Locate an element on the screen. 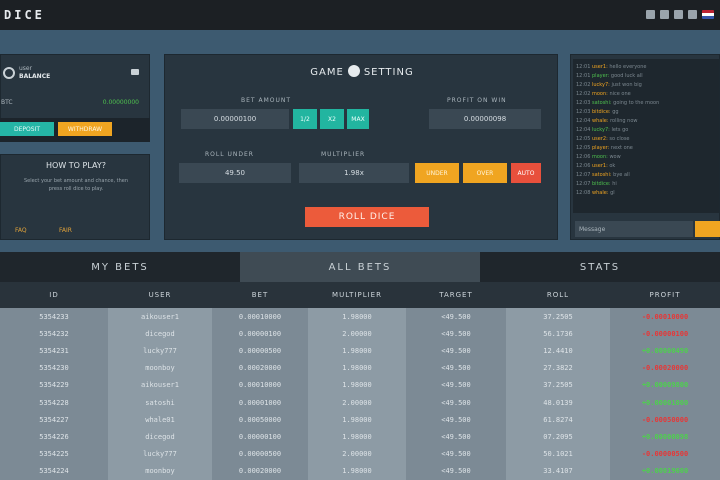 The height and width of the screenshot is (480, 720). chat-message: 12:05 player: next one is located at coordinates (604, 148).